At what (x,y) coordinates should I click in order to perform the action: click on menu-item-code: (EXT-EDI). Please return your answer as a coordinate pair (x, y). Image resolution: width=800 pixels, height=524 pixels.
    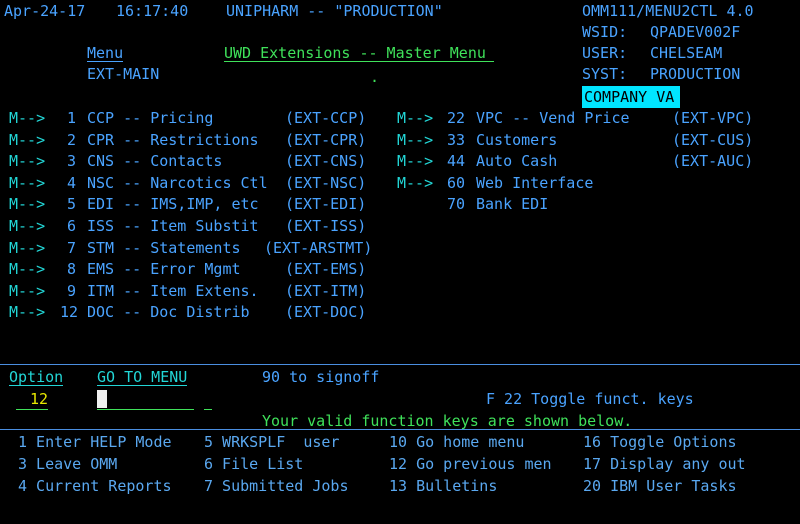
    Looking at the image, I should click on (326, 204).